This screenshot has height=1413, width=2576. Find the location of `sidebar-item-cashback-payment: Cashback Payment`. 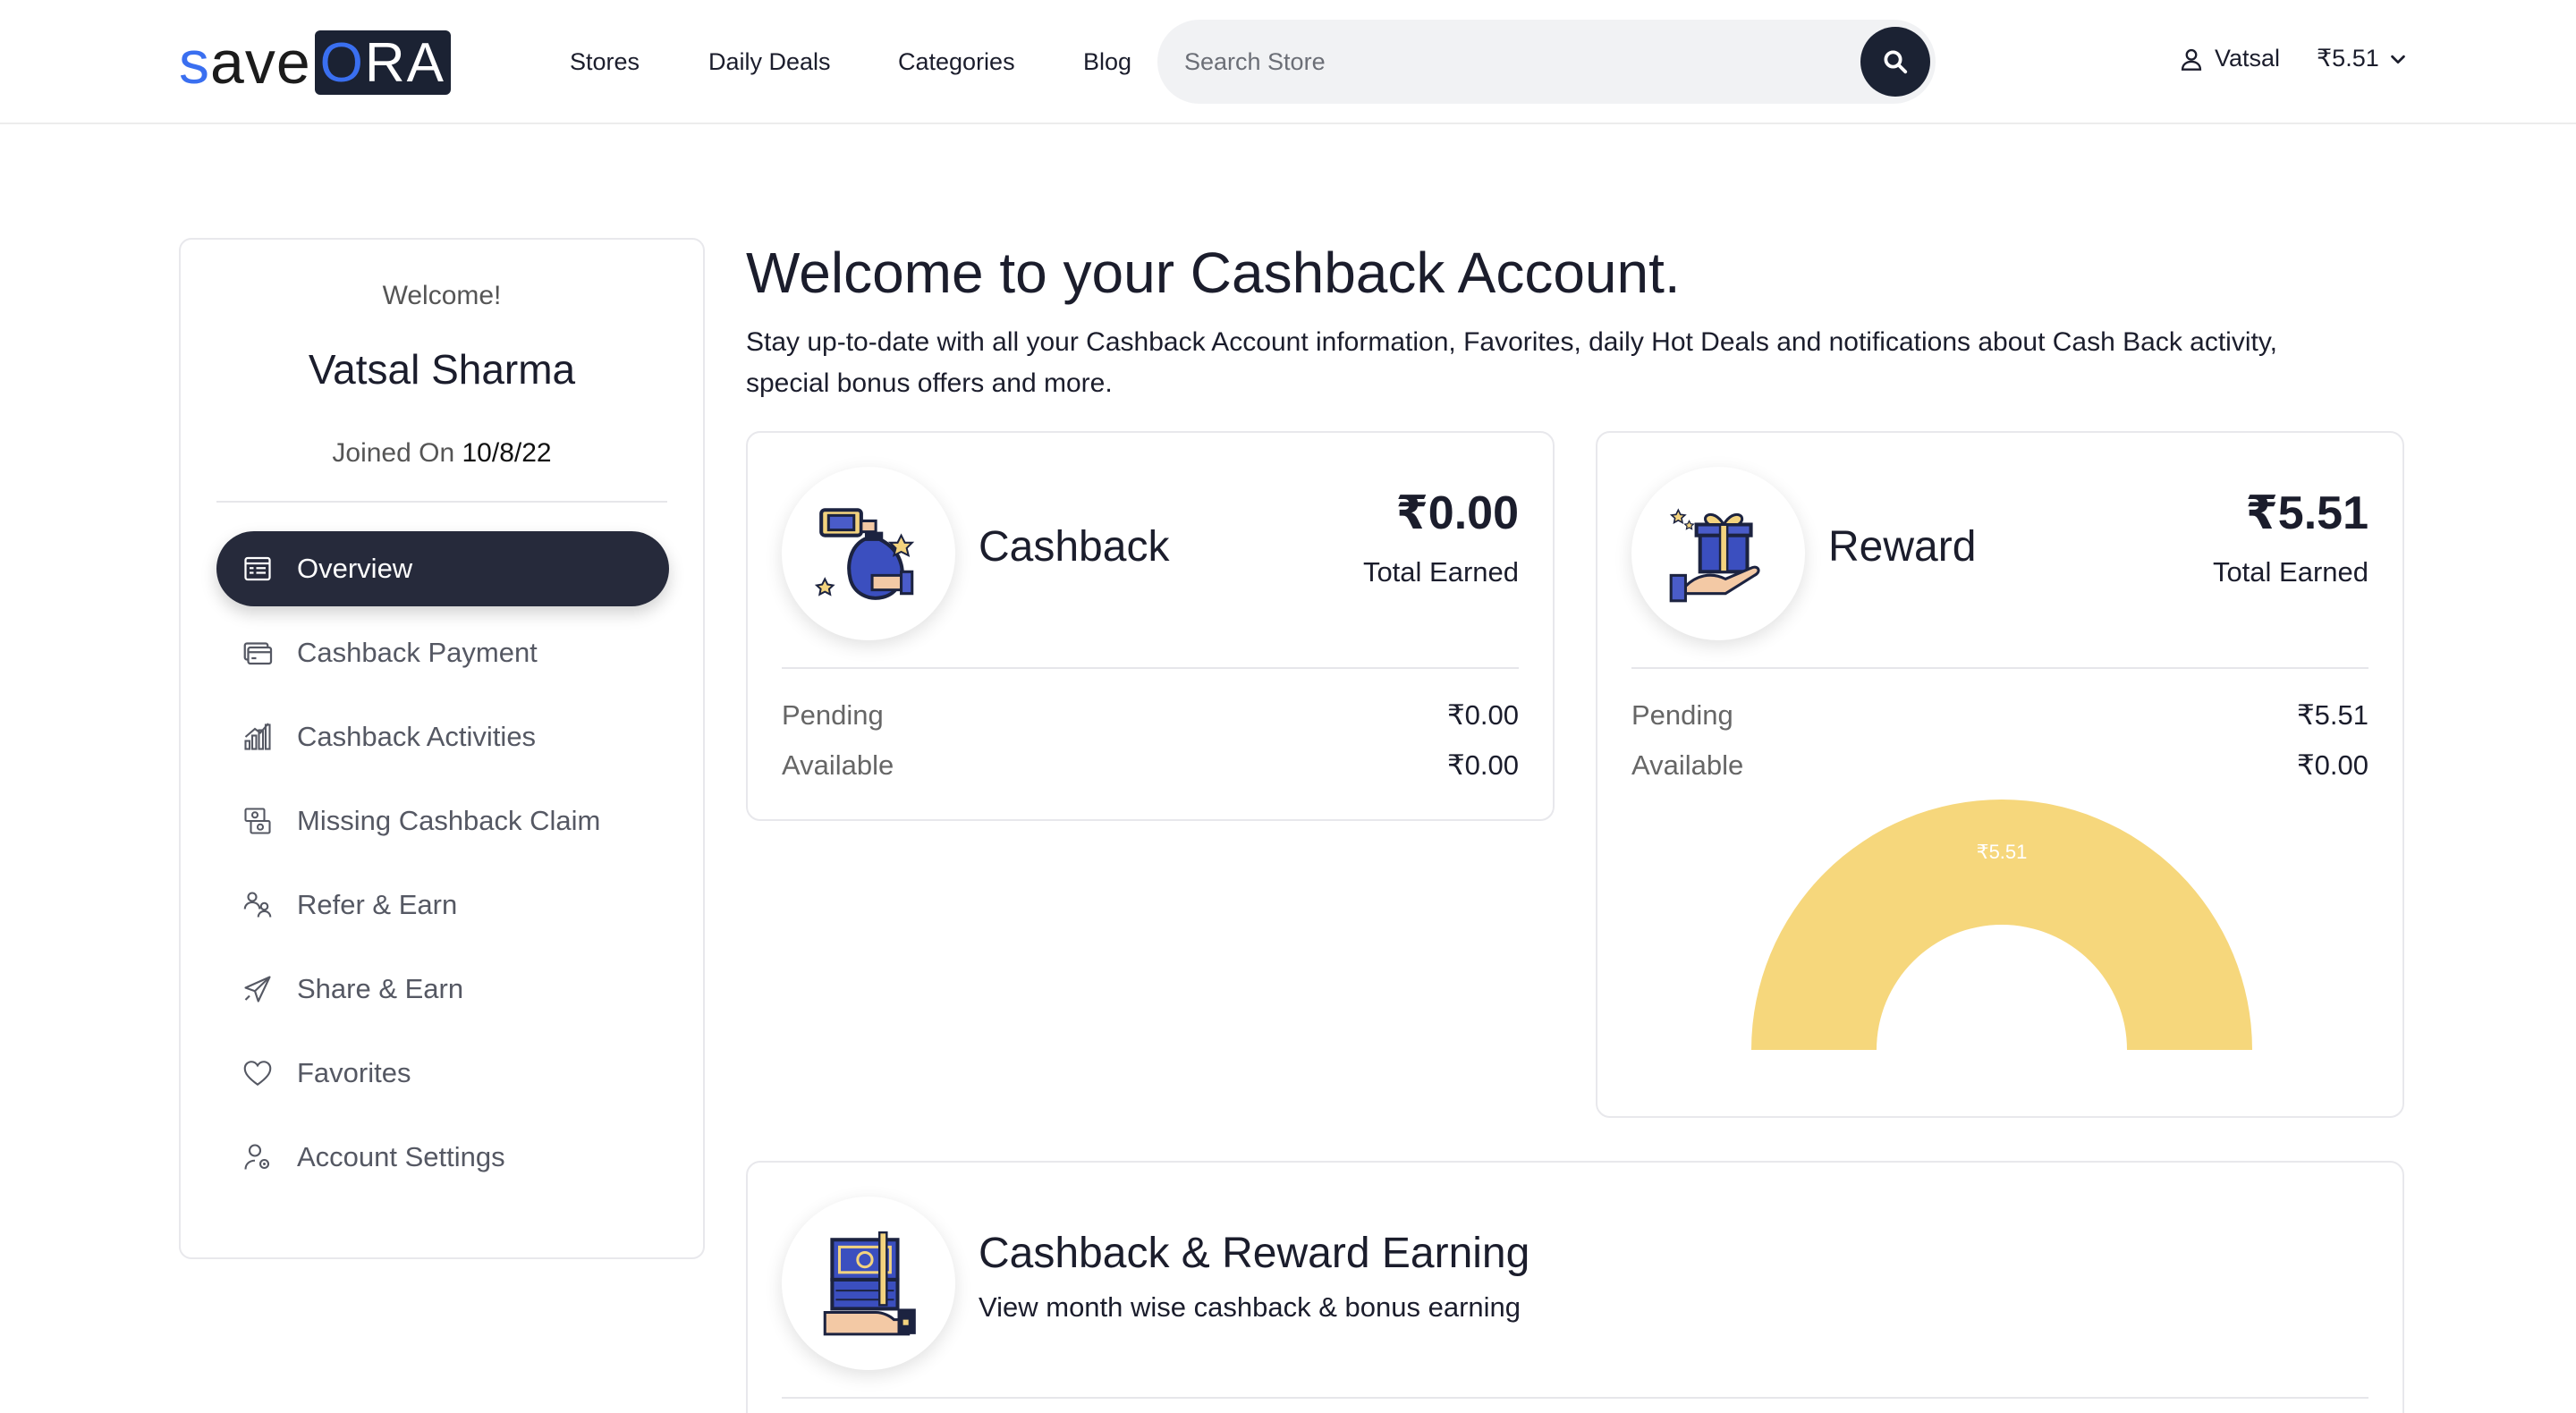

sidebar-item-cashback-payment: Cashback Payment is located at coordinates (442, 652).